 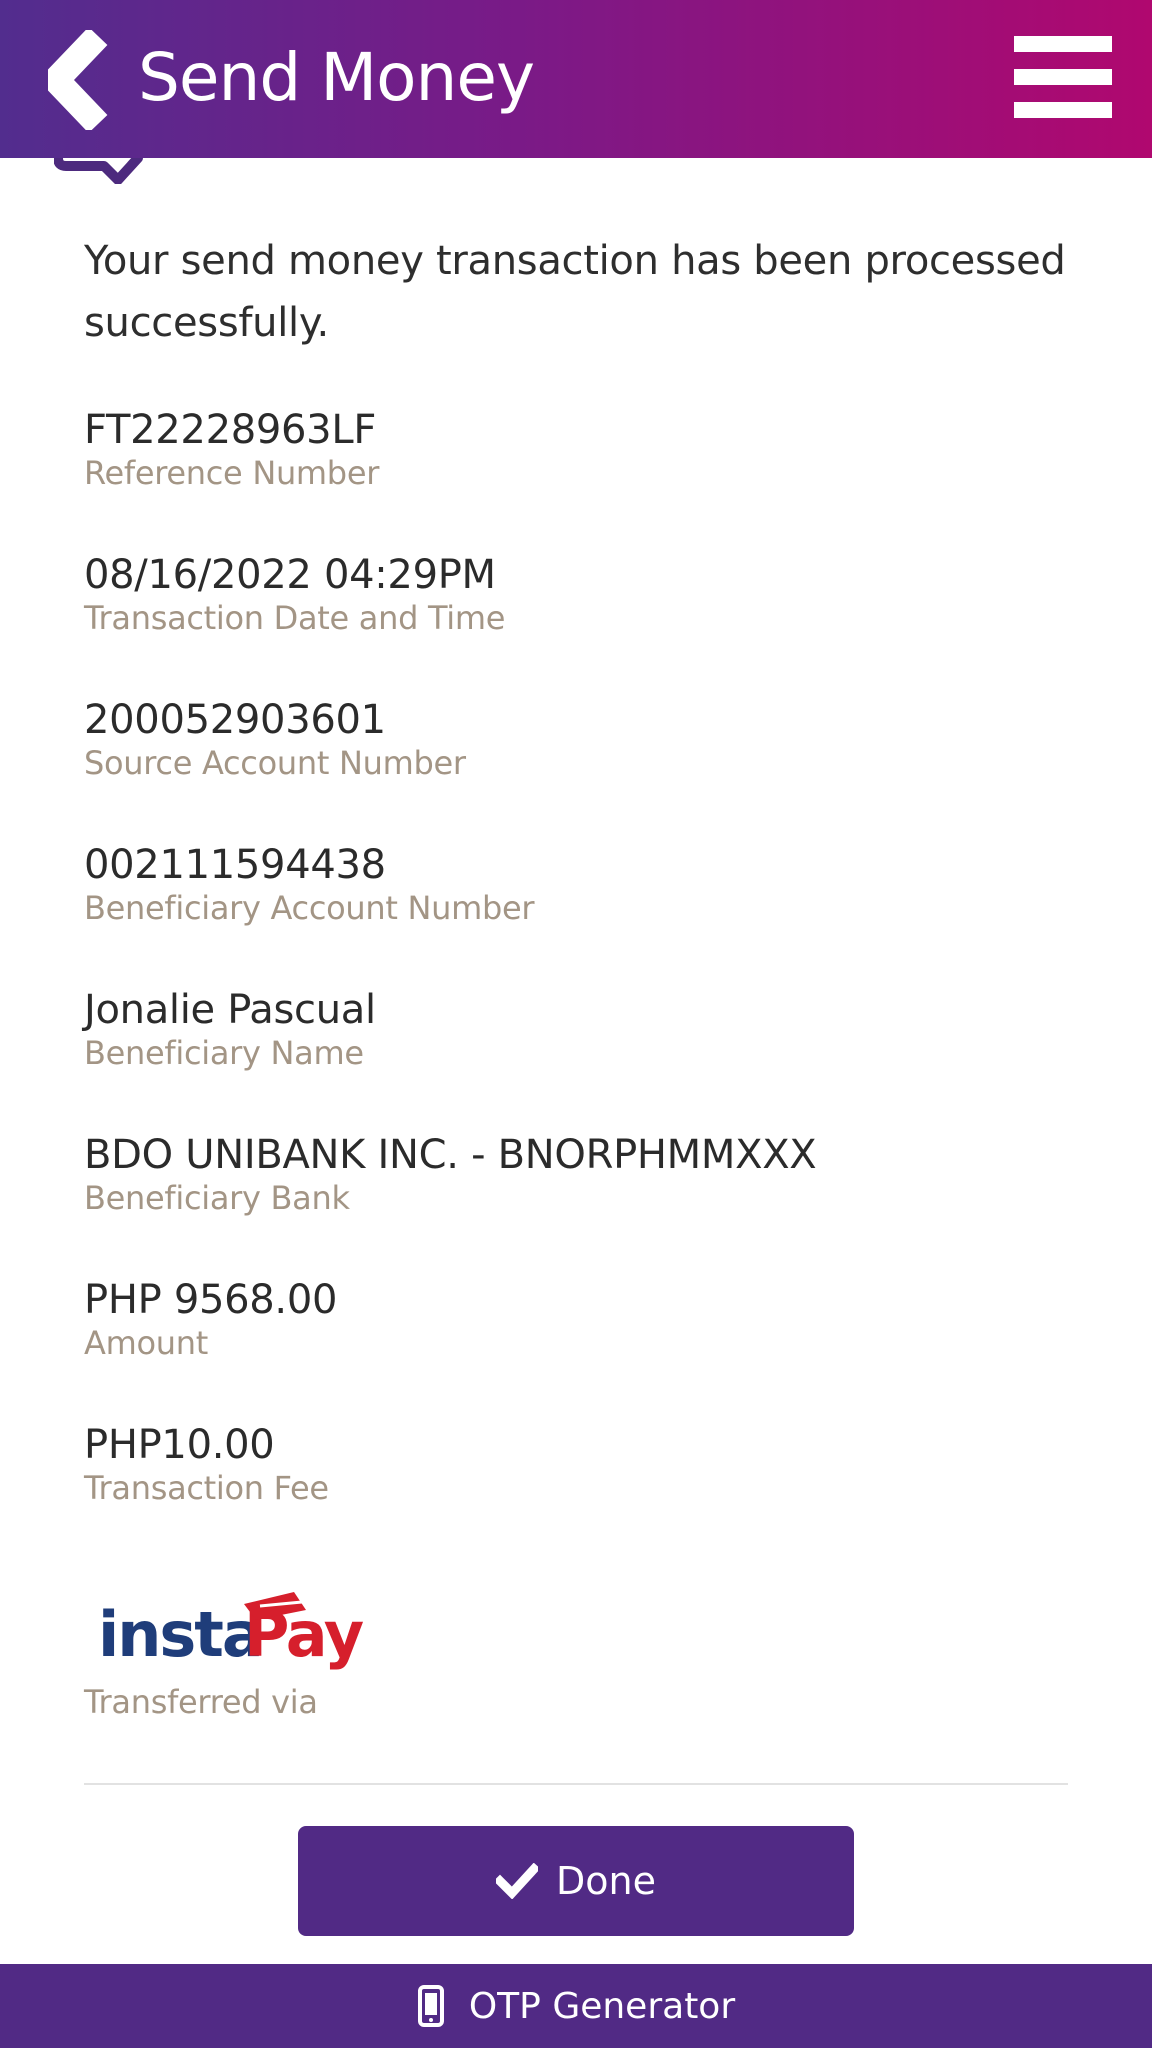 I want to click on field-transaction-fee: PHP10.00 Transaction Fee, so click(x=206, y=1464).